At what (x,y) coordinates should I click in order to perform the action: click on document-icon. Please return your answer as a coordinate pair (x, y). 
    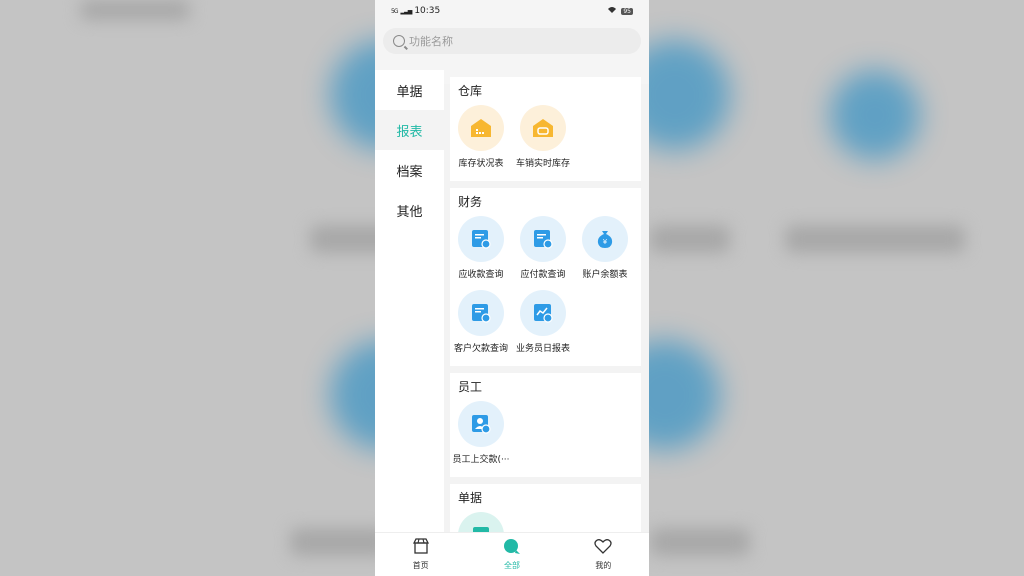
    Looking at the image, I should click on (481, 522).